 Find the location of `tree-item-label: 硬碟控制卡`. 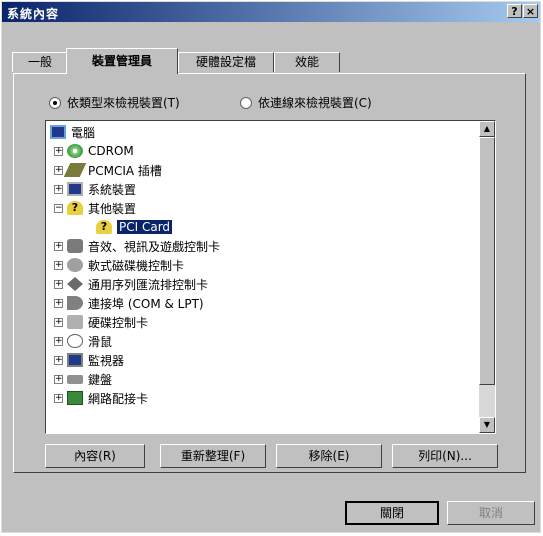

tree-item-label: 硬碟控制卡 is located at coordinates (118, 322).